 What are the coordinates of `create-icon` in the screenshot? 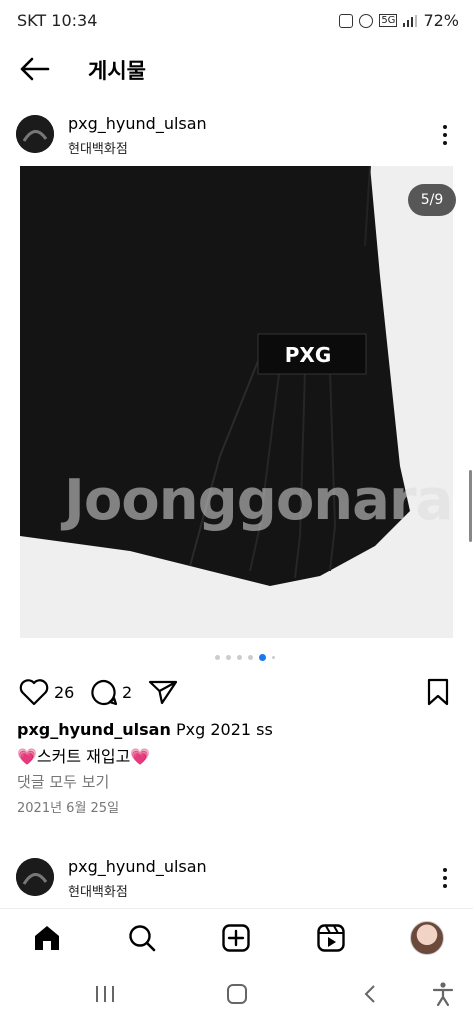 It's located at (236, 938).